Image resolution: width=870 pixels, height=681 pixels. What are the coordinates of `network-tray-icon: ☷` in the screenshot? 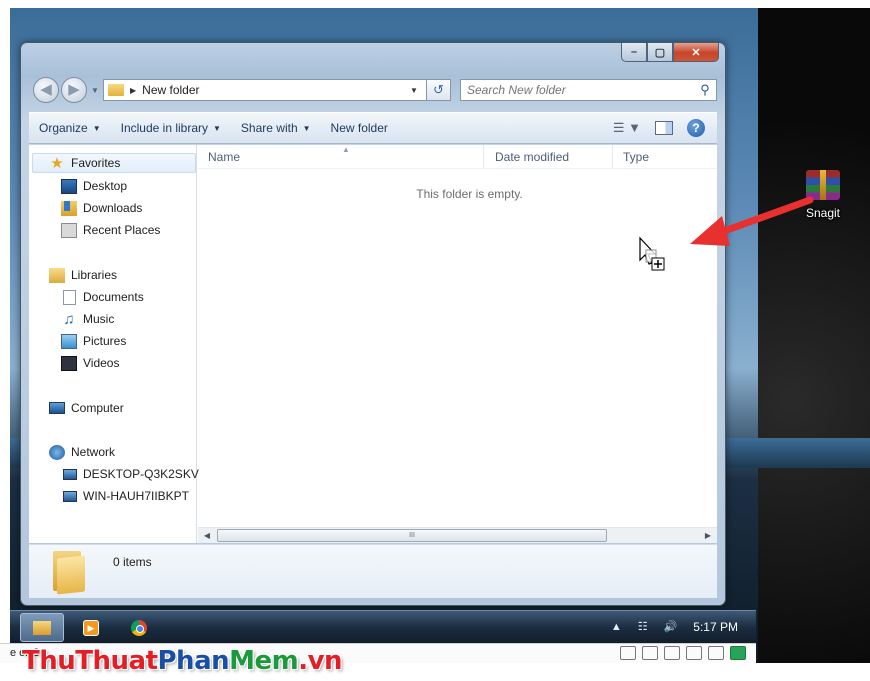 It's located at (643, 626).